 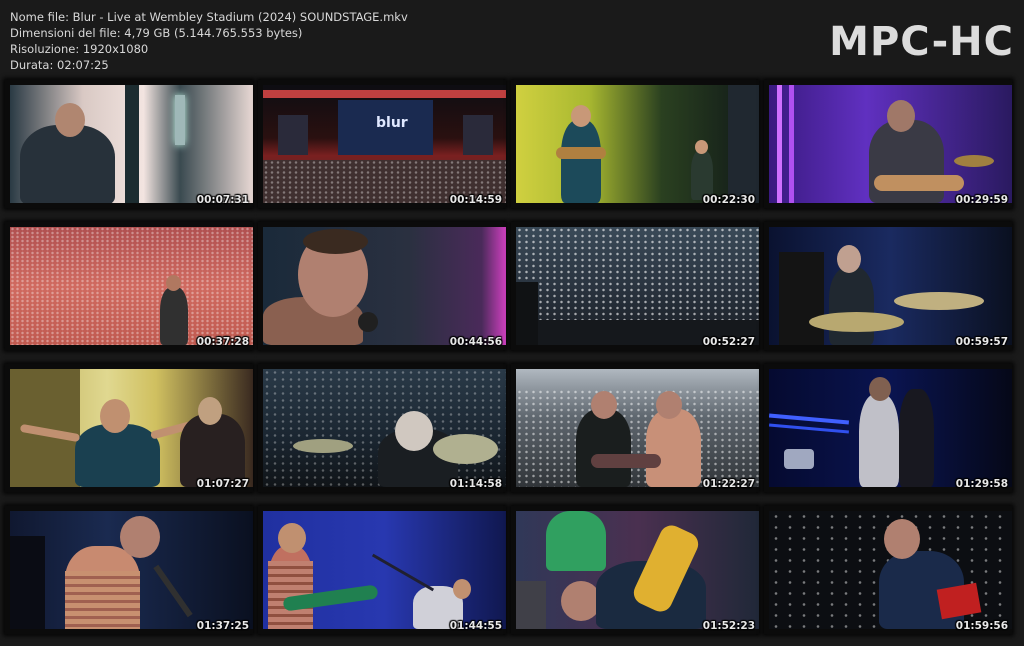 What do you see at coordinates (728, 342) in the screenshot?
I see `timestamp: 00:52:27` at bounding box center [728, 342].